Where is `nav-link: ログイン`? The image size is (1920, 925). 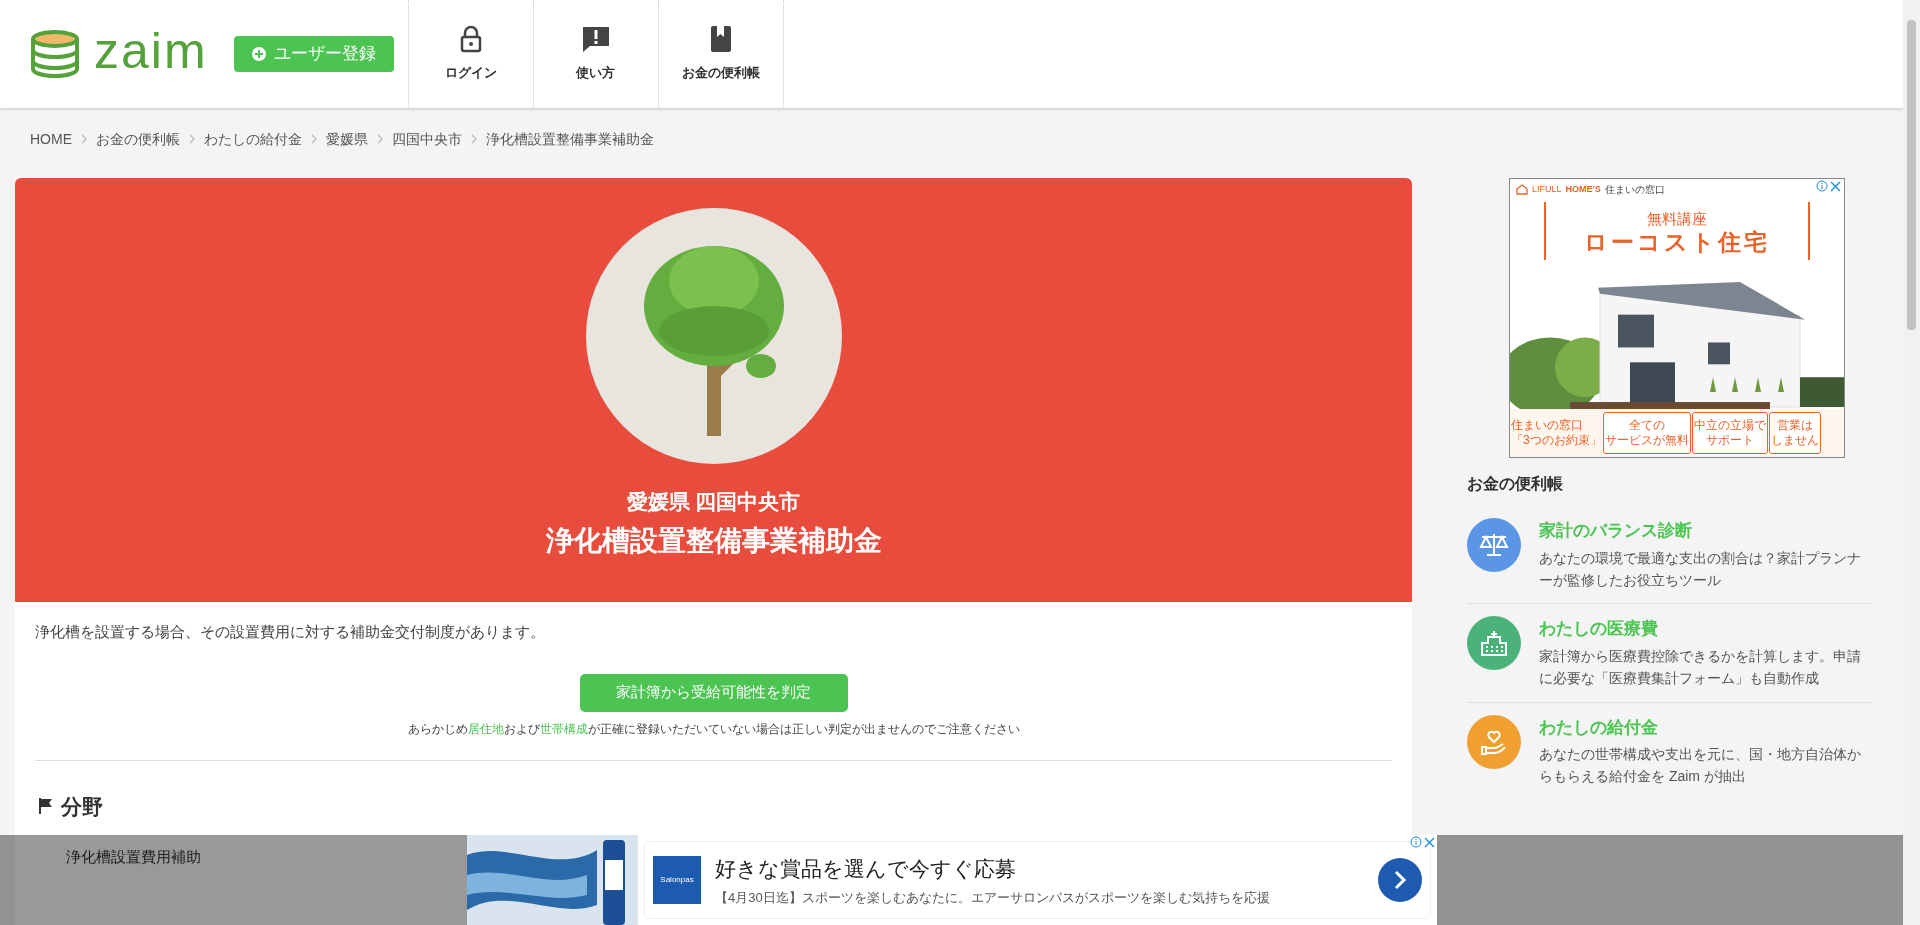
nav-link: ログイン is located at coordinates (471, 54).